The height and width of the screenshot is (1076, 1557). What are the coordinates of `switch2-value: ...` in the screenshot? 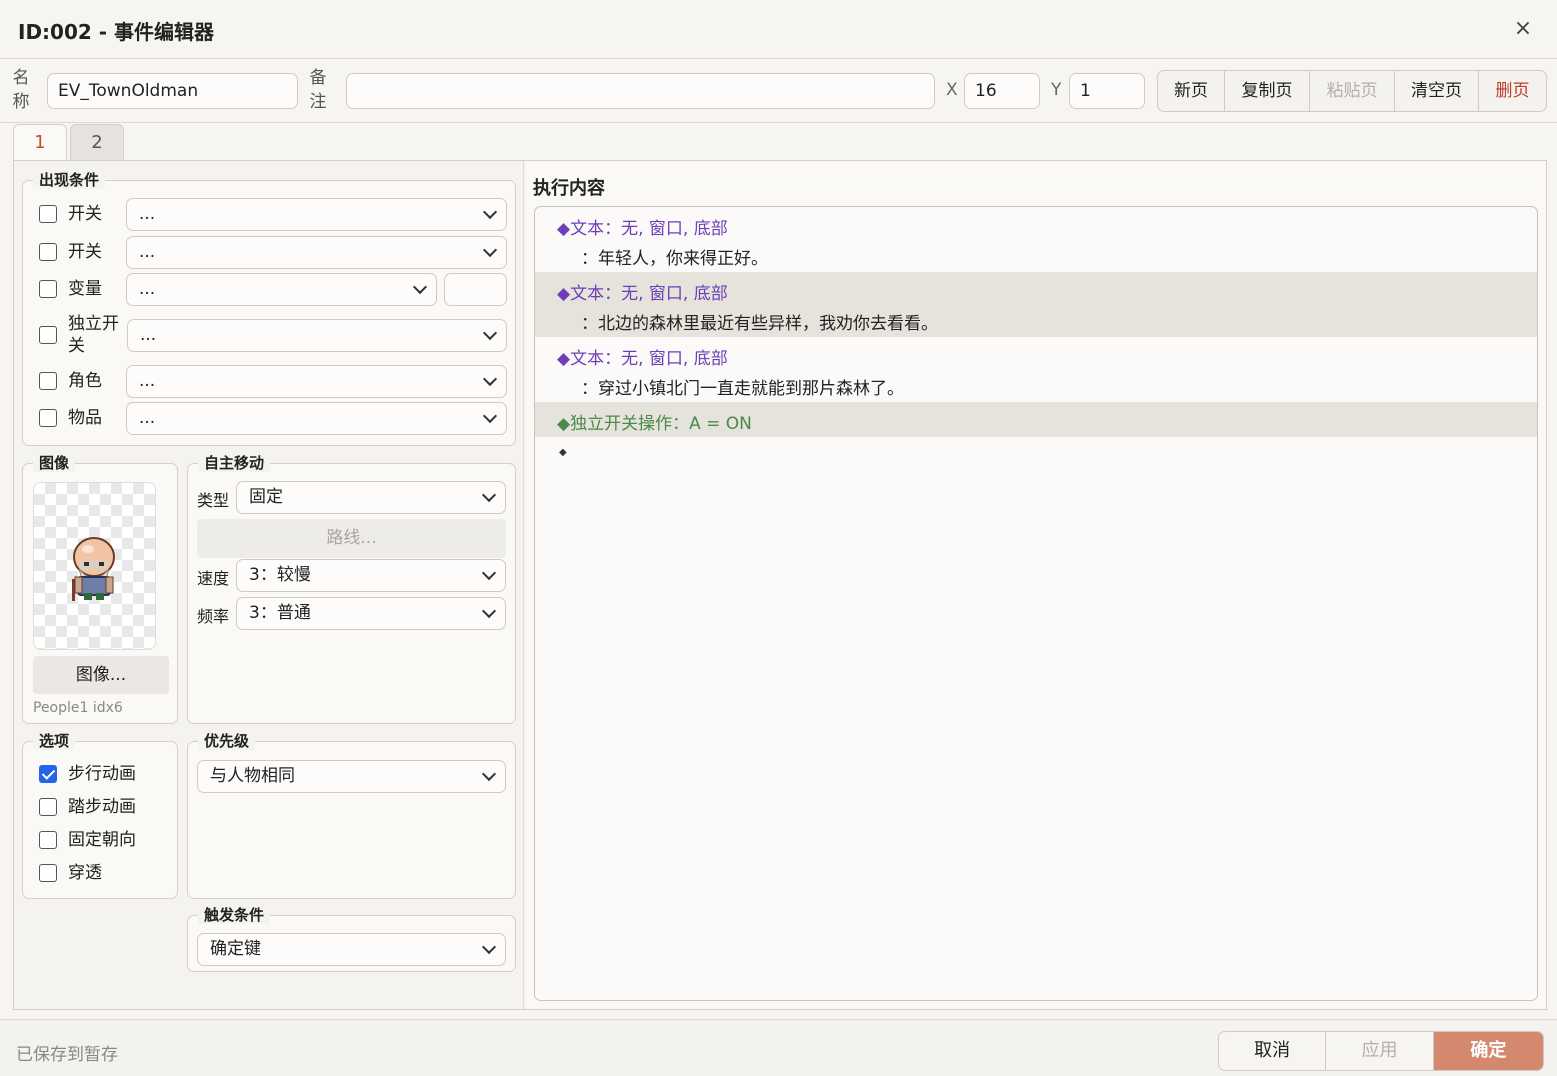 It's located at (147, 252).